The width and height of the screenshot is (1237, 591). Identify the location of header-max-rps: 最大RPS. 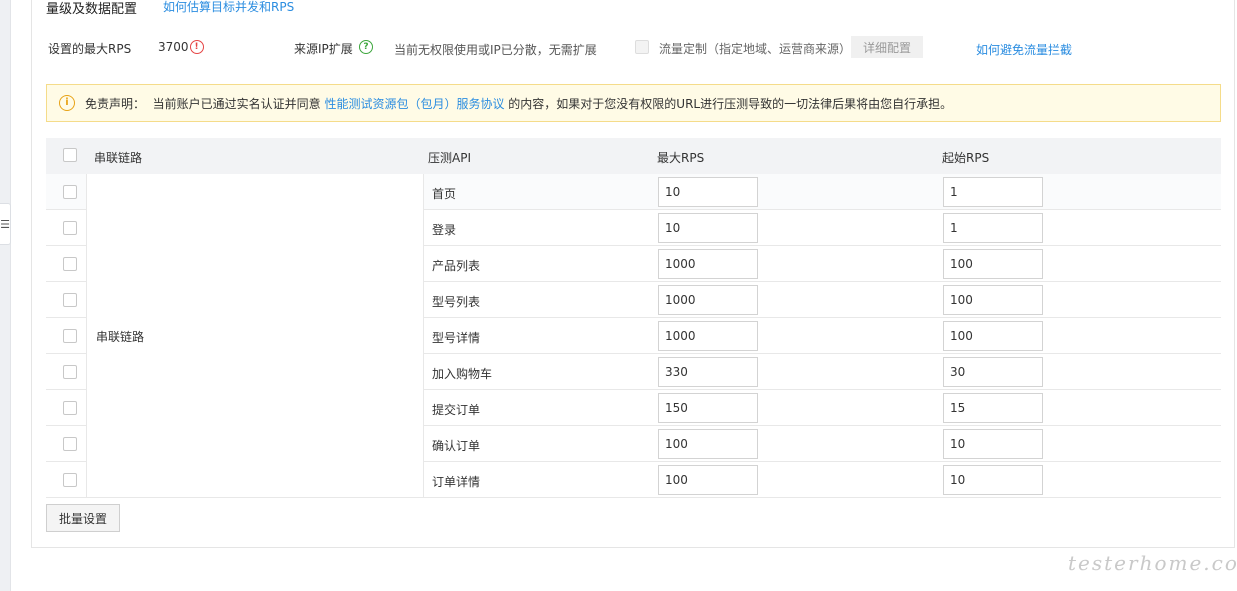
(681, 158).